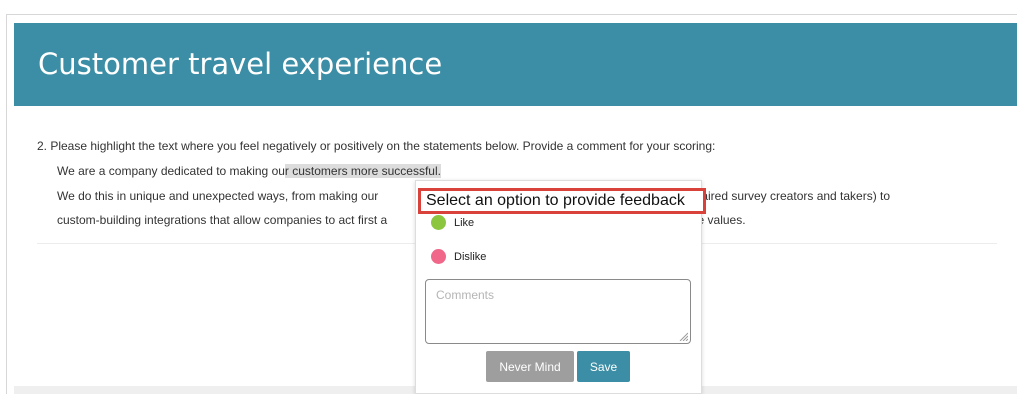  What do you see at coordinates (452, 222) in the screenshot?
I see `like-option: Like` at bounding box center [452, 222].